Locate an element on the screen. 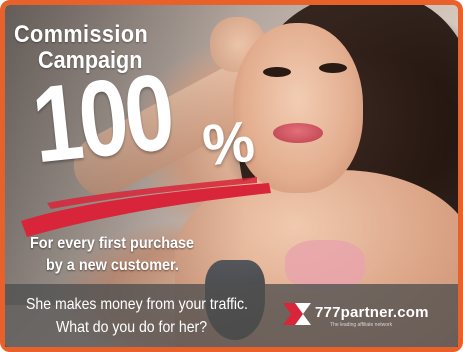 The image size is (463, 352). photo-eye-left is located at coordinates (277, 72).